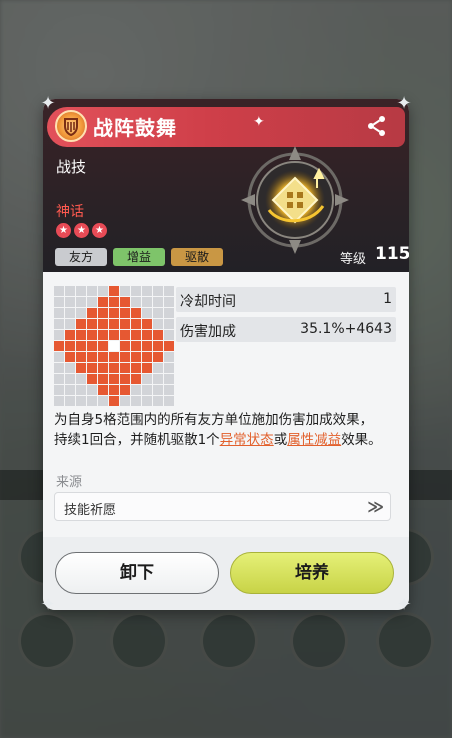 The image size is (452, 738). I want to click on range-grid, so click(114, 346).